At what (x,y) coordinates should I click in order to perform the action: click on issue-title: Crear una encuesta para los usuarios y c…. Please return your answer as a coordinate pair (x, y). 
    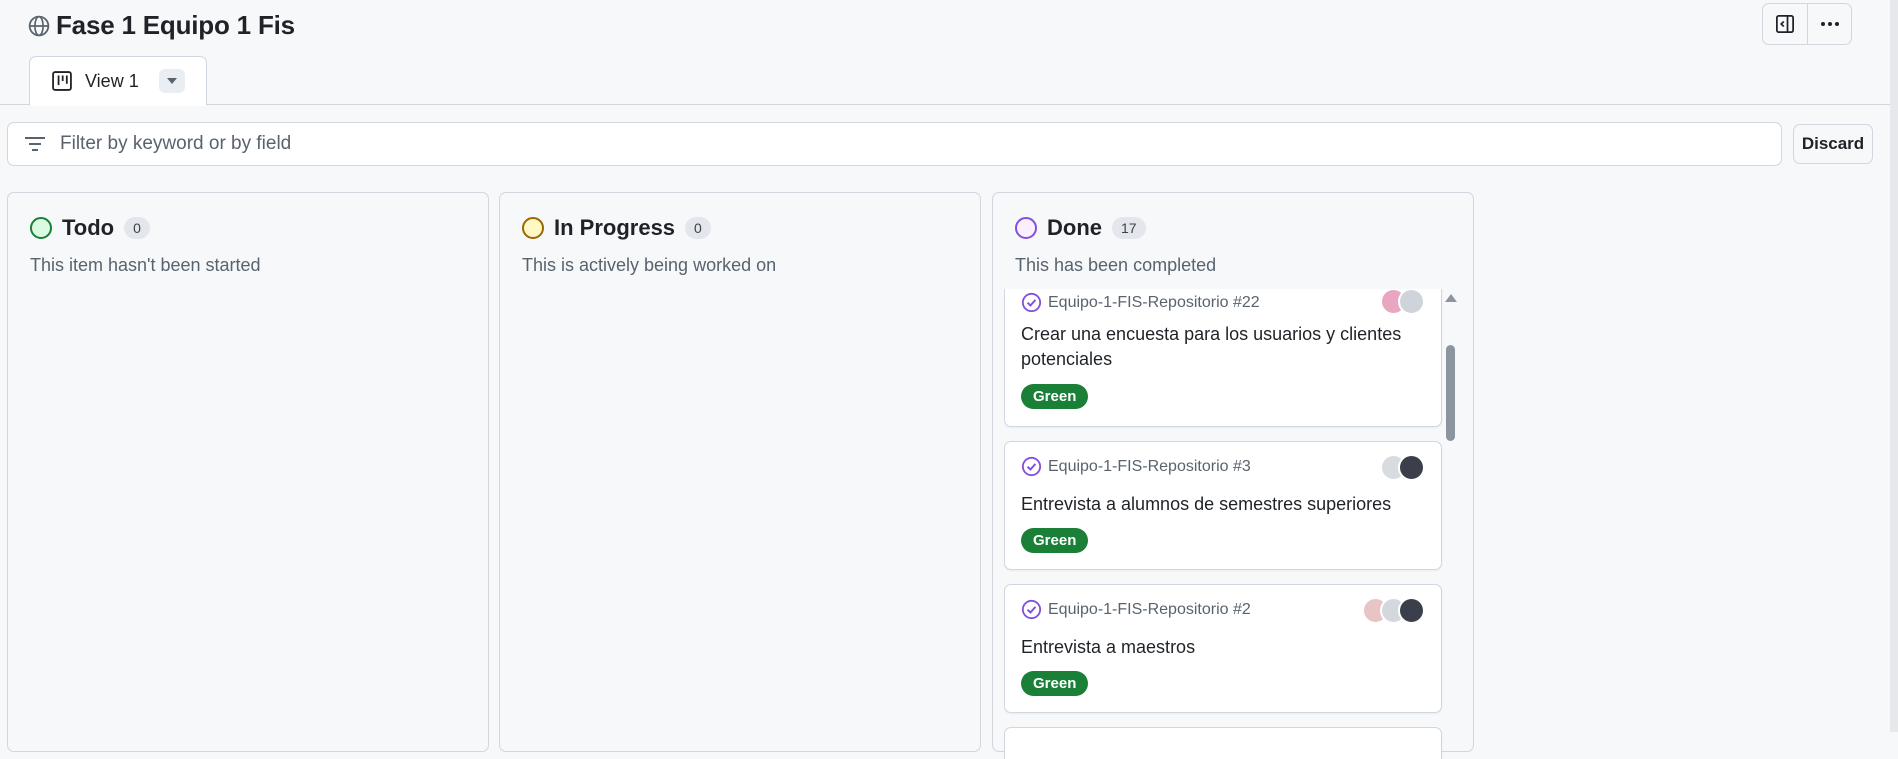
    Looking at the image, I should click on (1223, 347).